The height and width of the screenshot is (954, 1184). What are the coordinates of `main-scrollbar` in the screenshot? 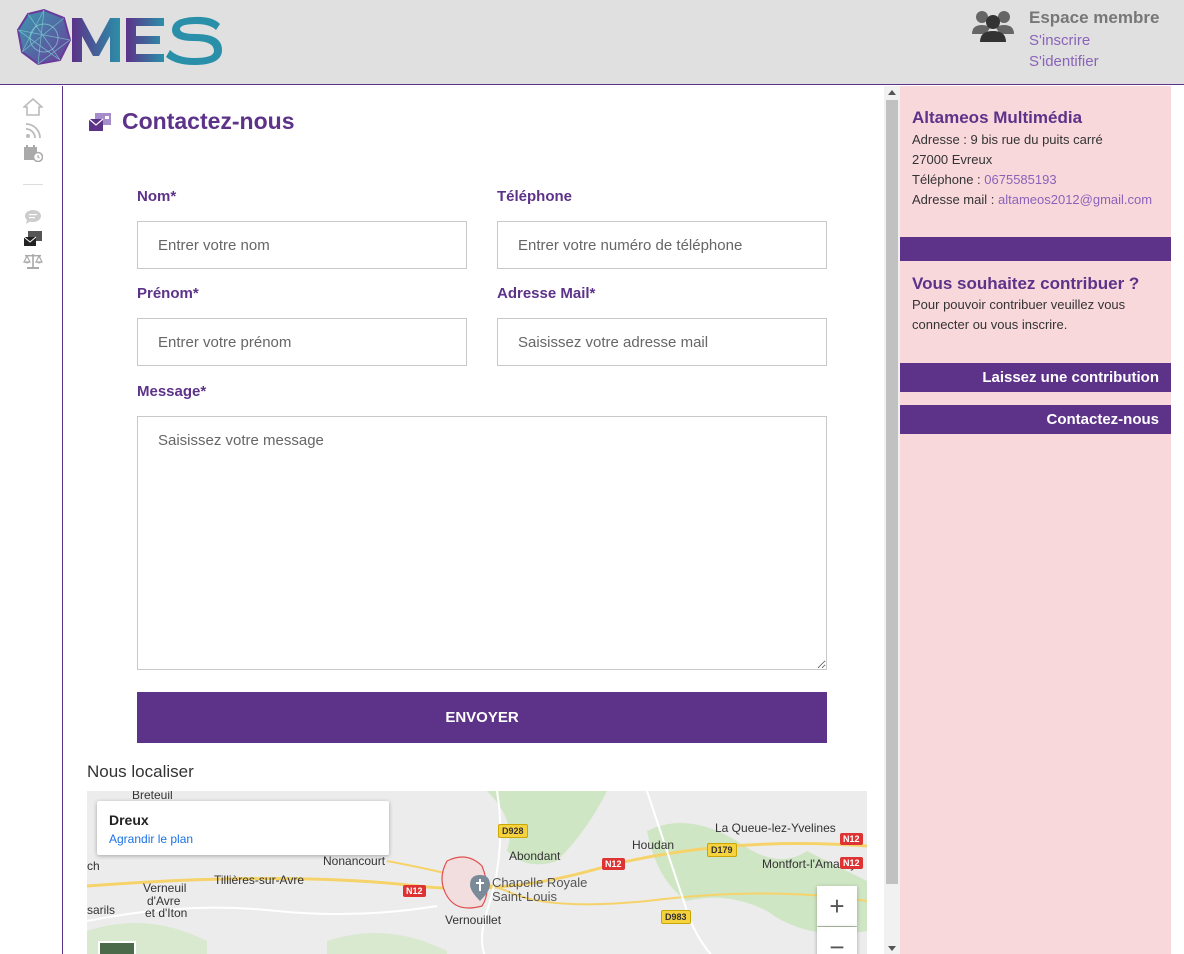 It's located at (892, 520).